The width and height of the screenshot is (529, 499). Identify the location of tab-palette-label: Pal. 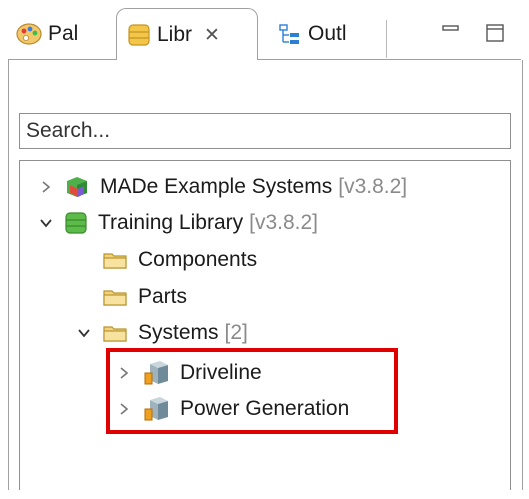
(63, 33).